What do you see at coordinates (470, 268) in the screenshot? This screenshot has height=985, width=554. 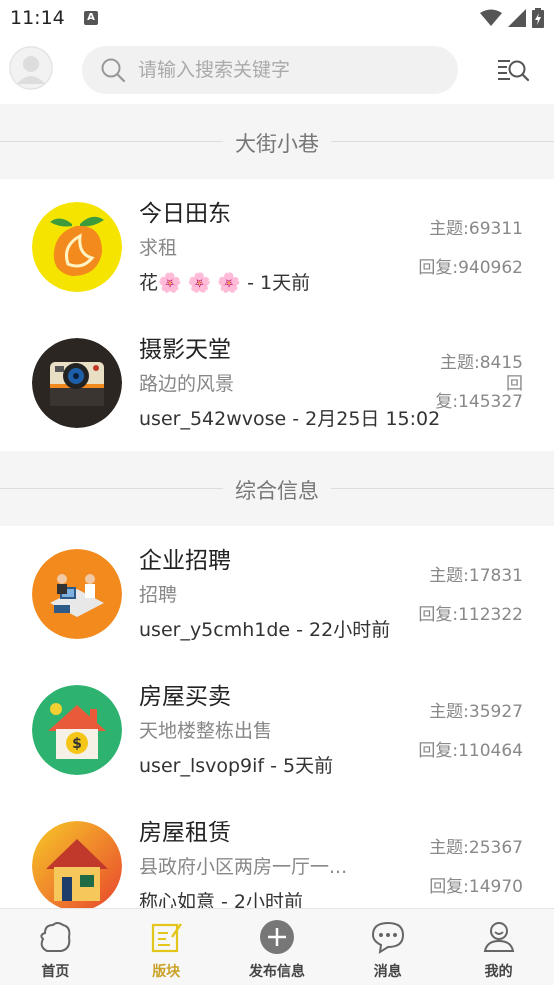 I see `forum-reply-count: 回复:940962` at bounding box center [470, 268].